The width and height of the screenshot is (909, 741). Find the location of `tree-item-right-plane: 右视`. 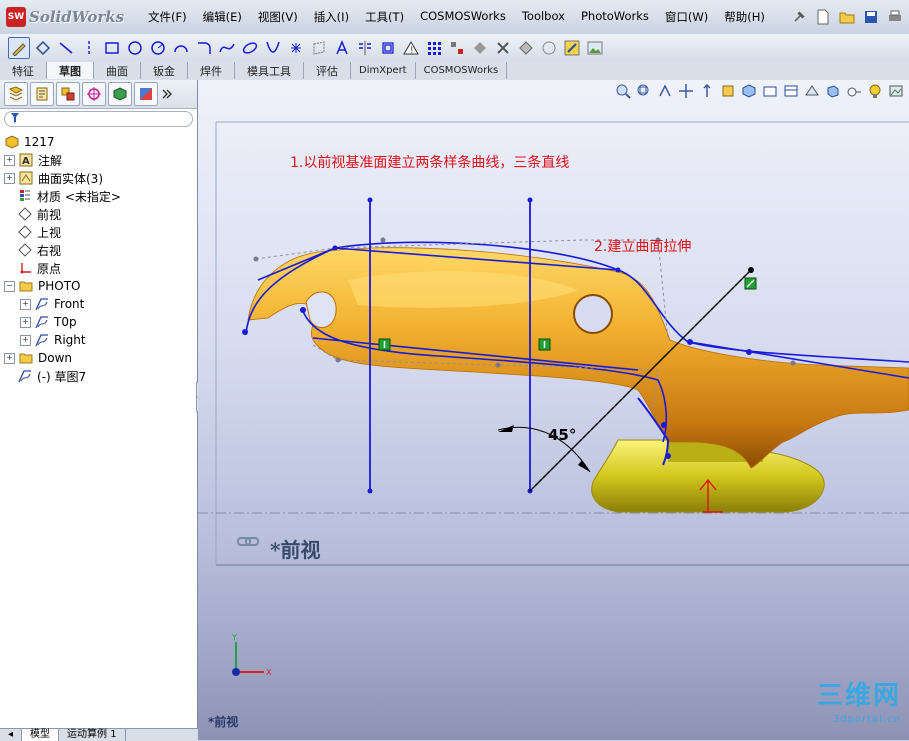

tree-item-right-plane: 右视 is located at coordinates (100, 250).